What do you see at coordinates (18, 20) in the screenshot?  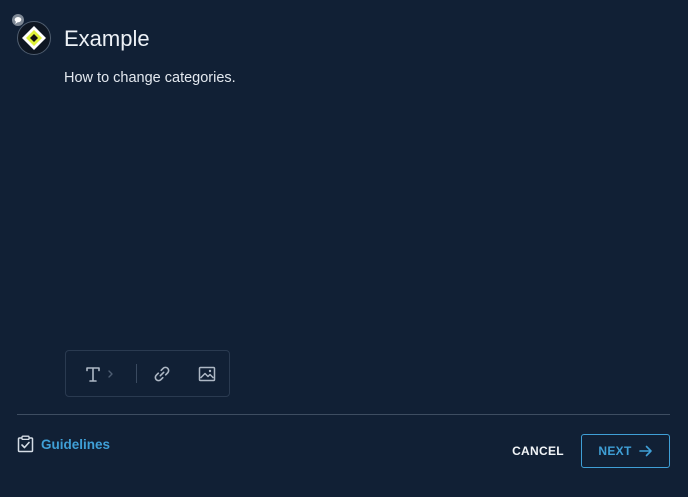 I see `speech-bubble-badge-icon` at bounding box center [18, 20].